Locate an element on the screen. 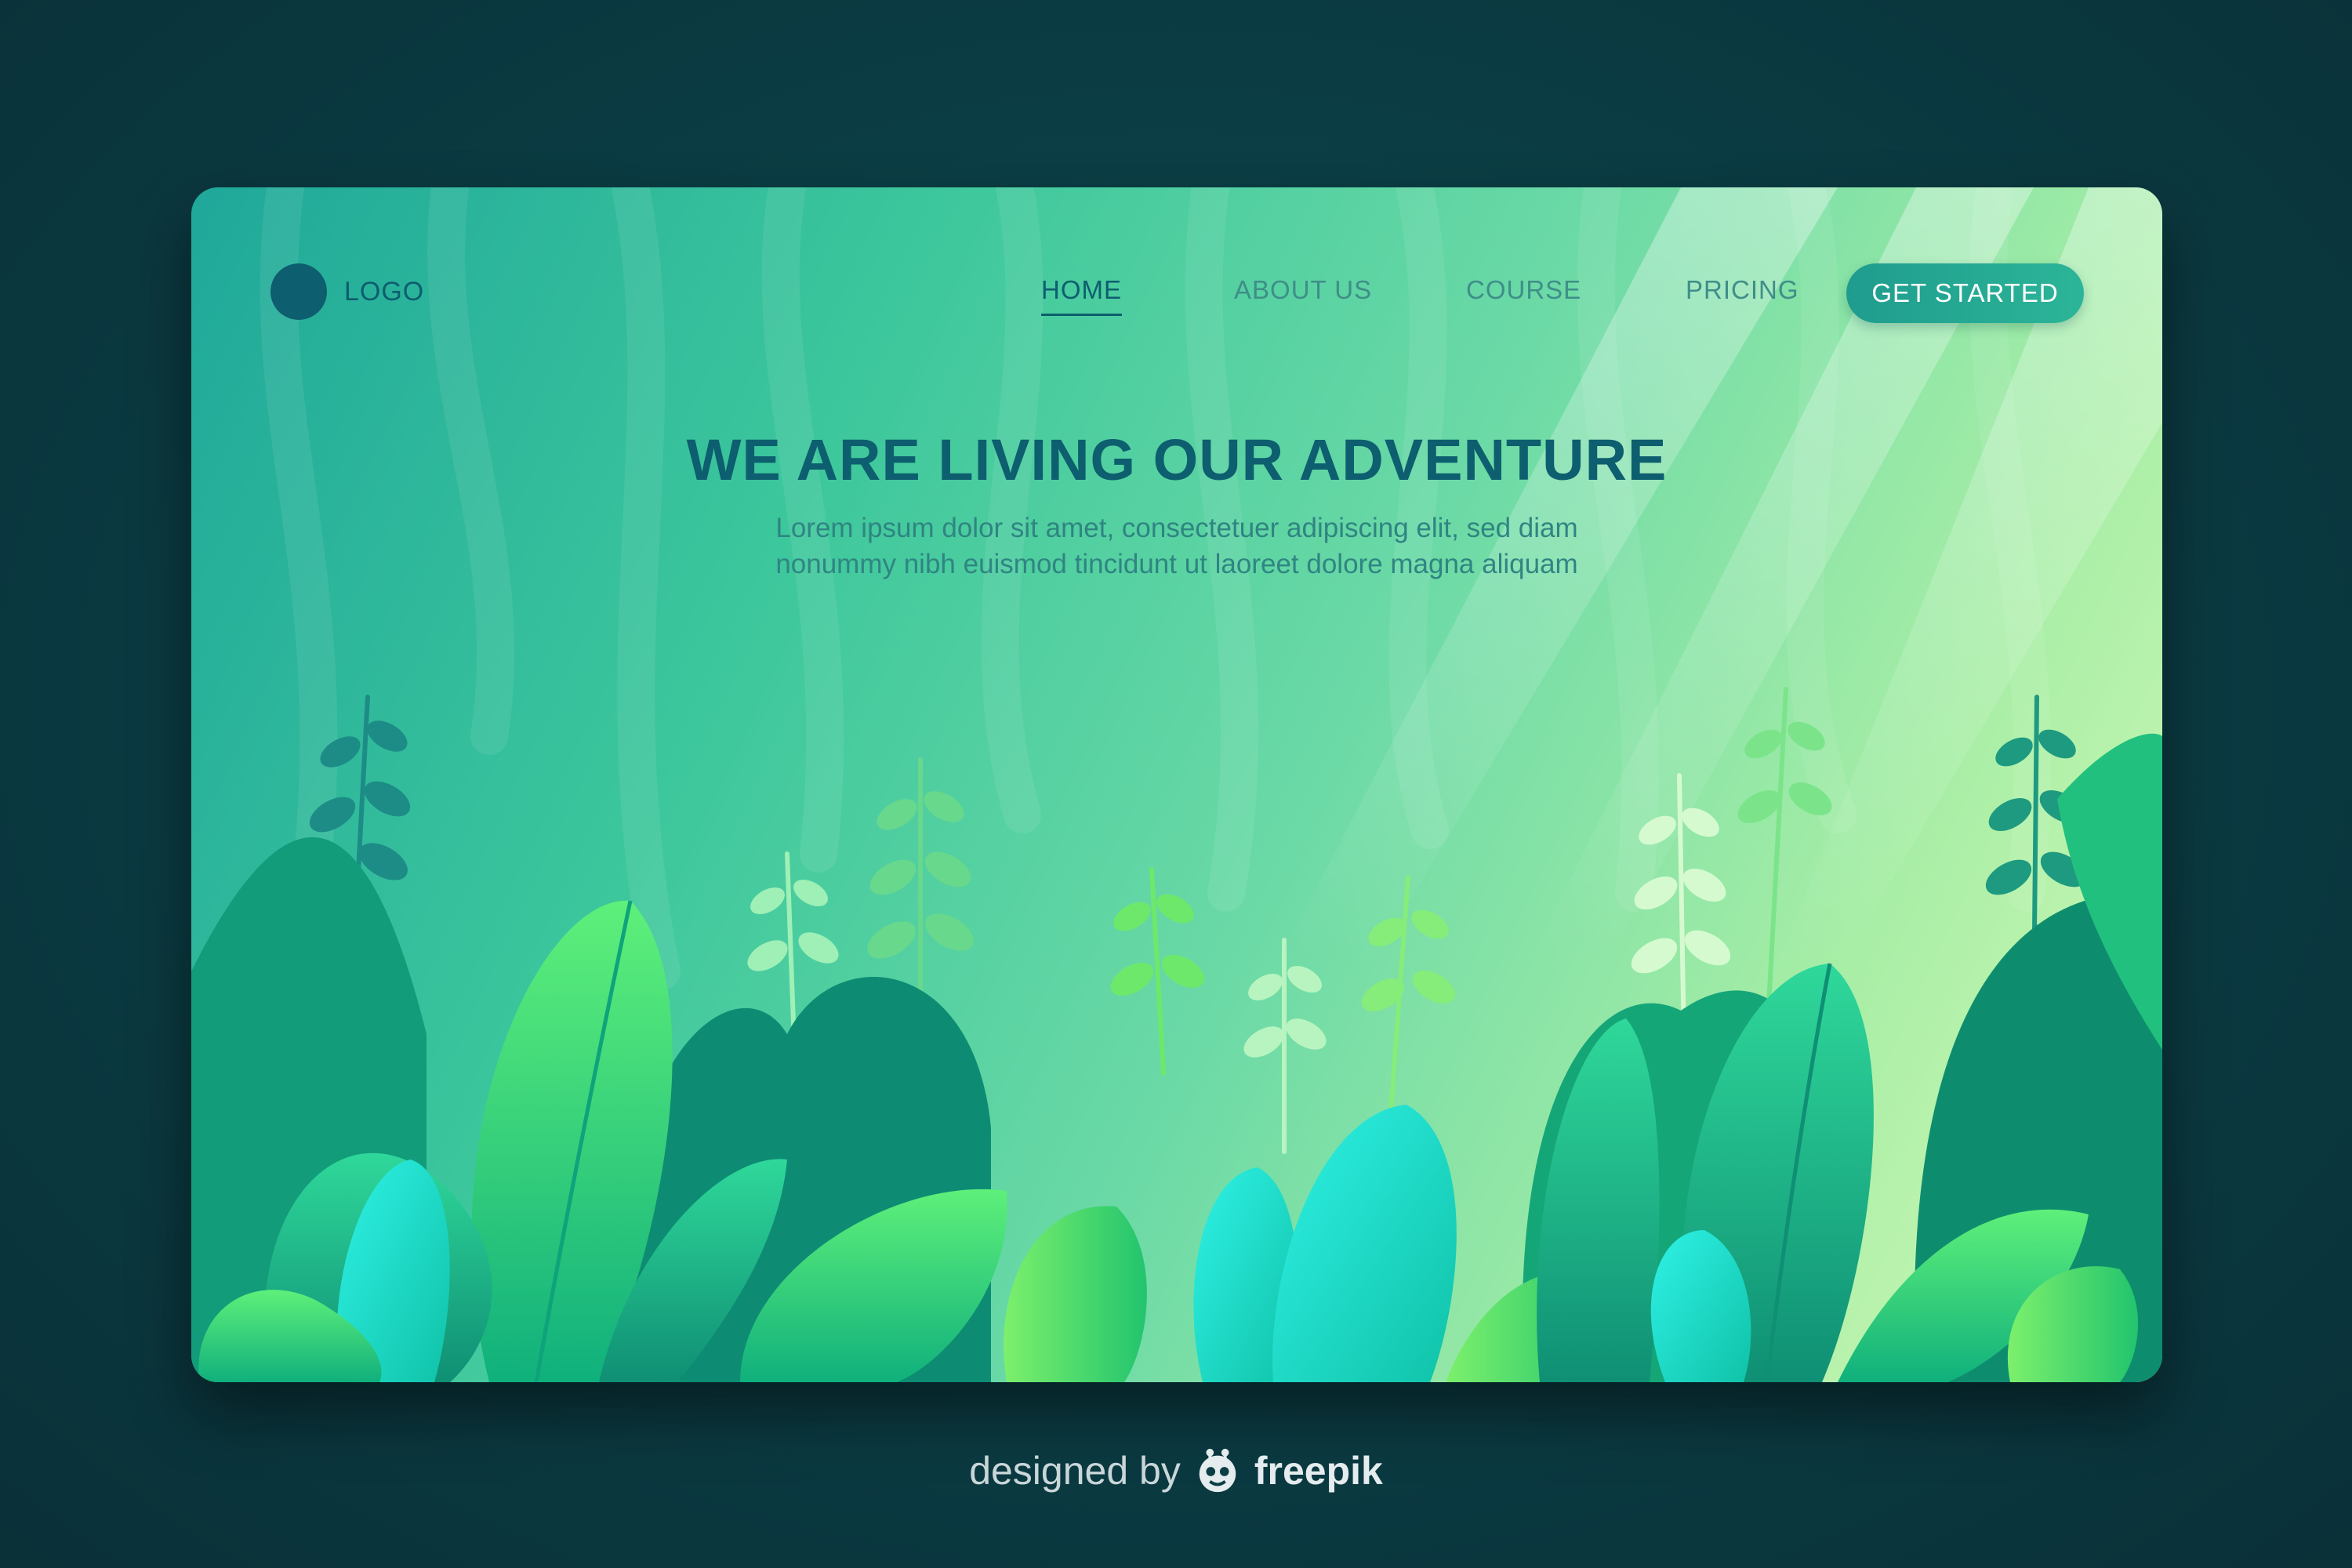  nav-item-course: COURSE is located at coordinates (1523, 290).